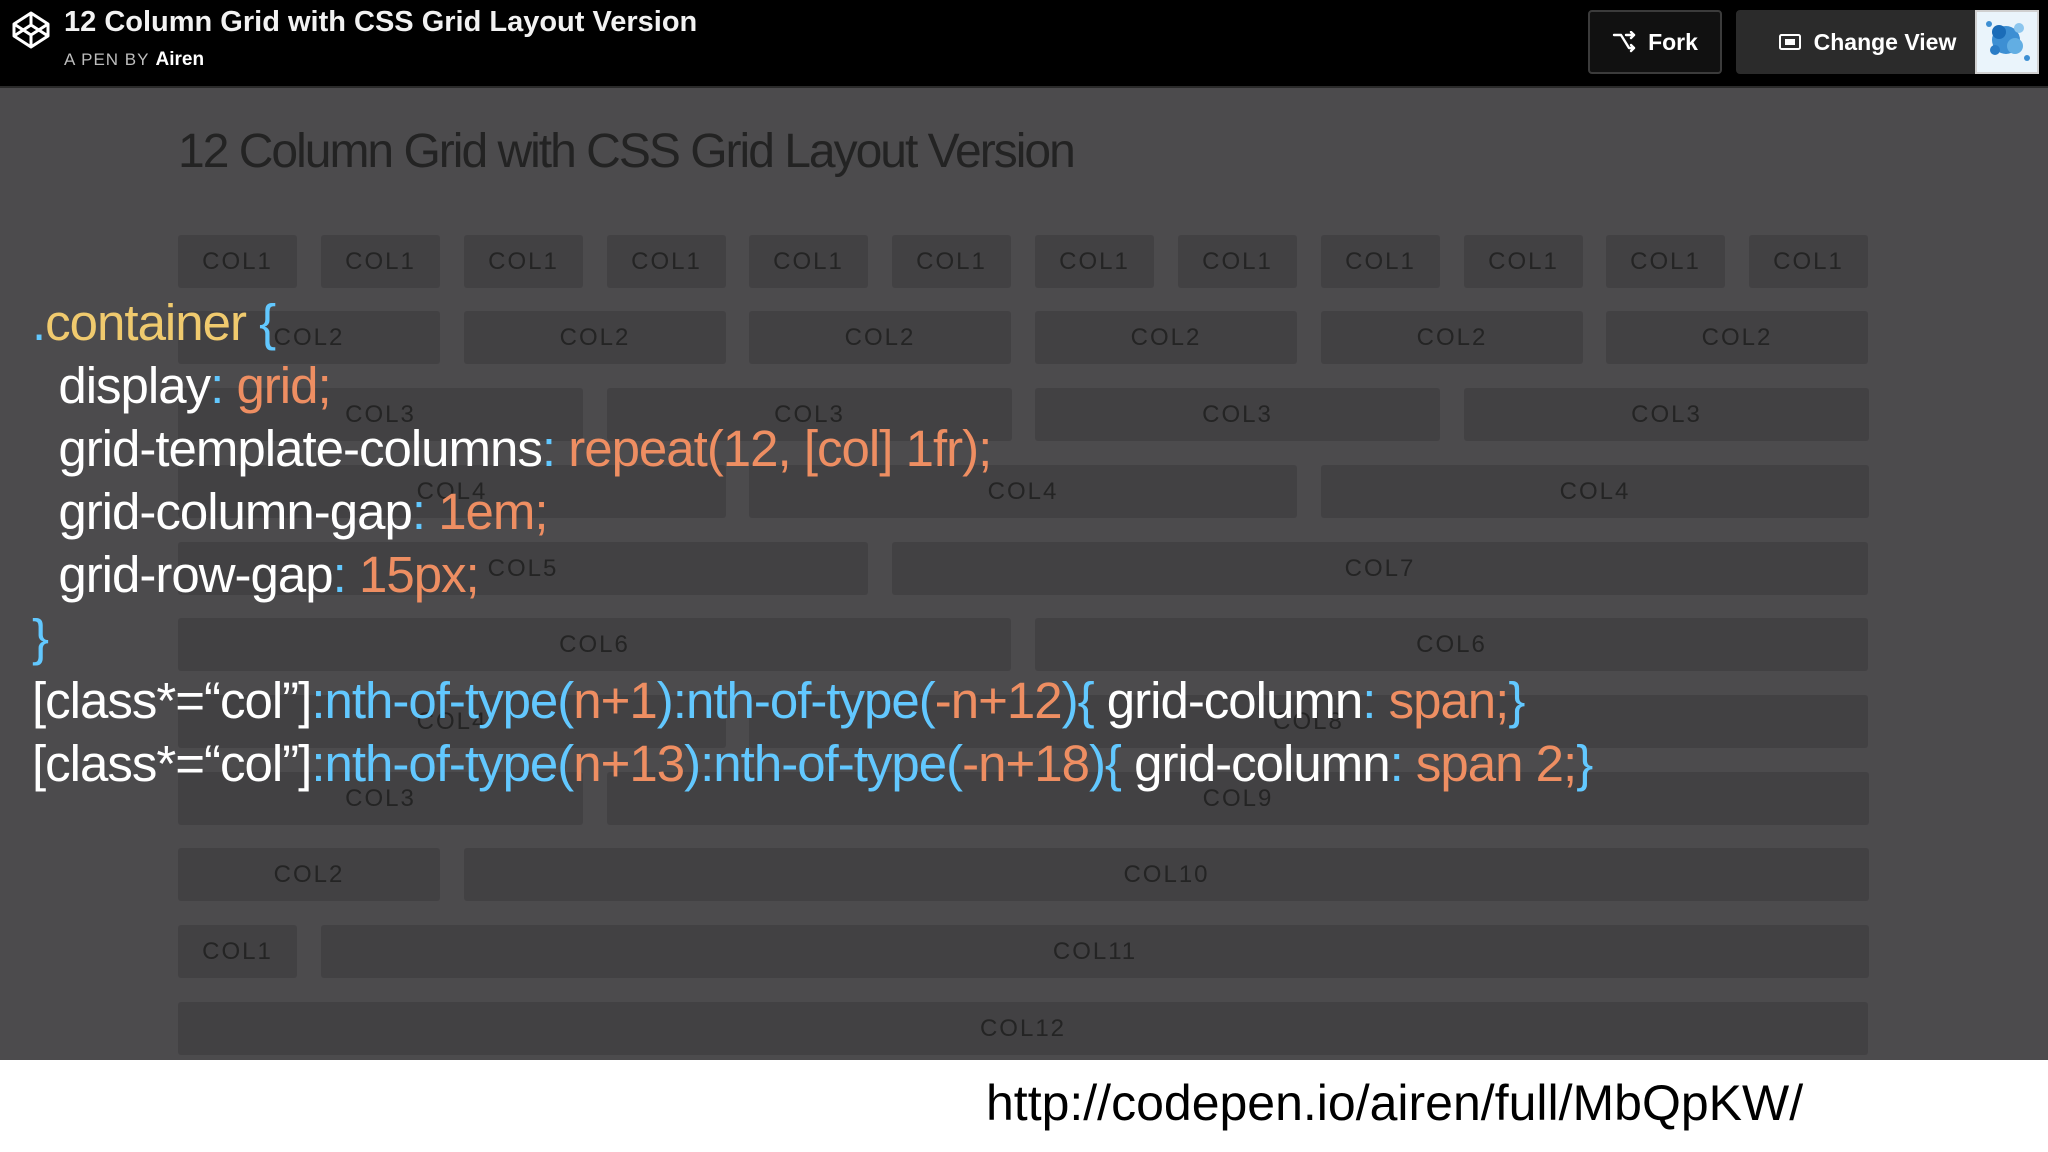 The width and height of the screenshot is (2048, 1152). What do you see at coordinates (179, 59) in the screenshot?
I see `pen-author-link: Airen` at bounding box center [179, 59].